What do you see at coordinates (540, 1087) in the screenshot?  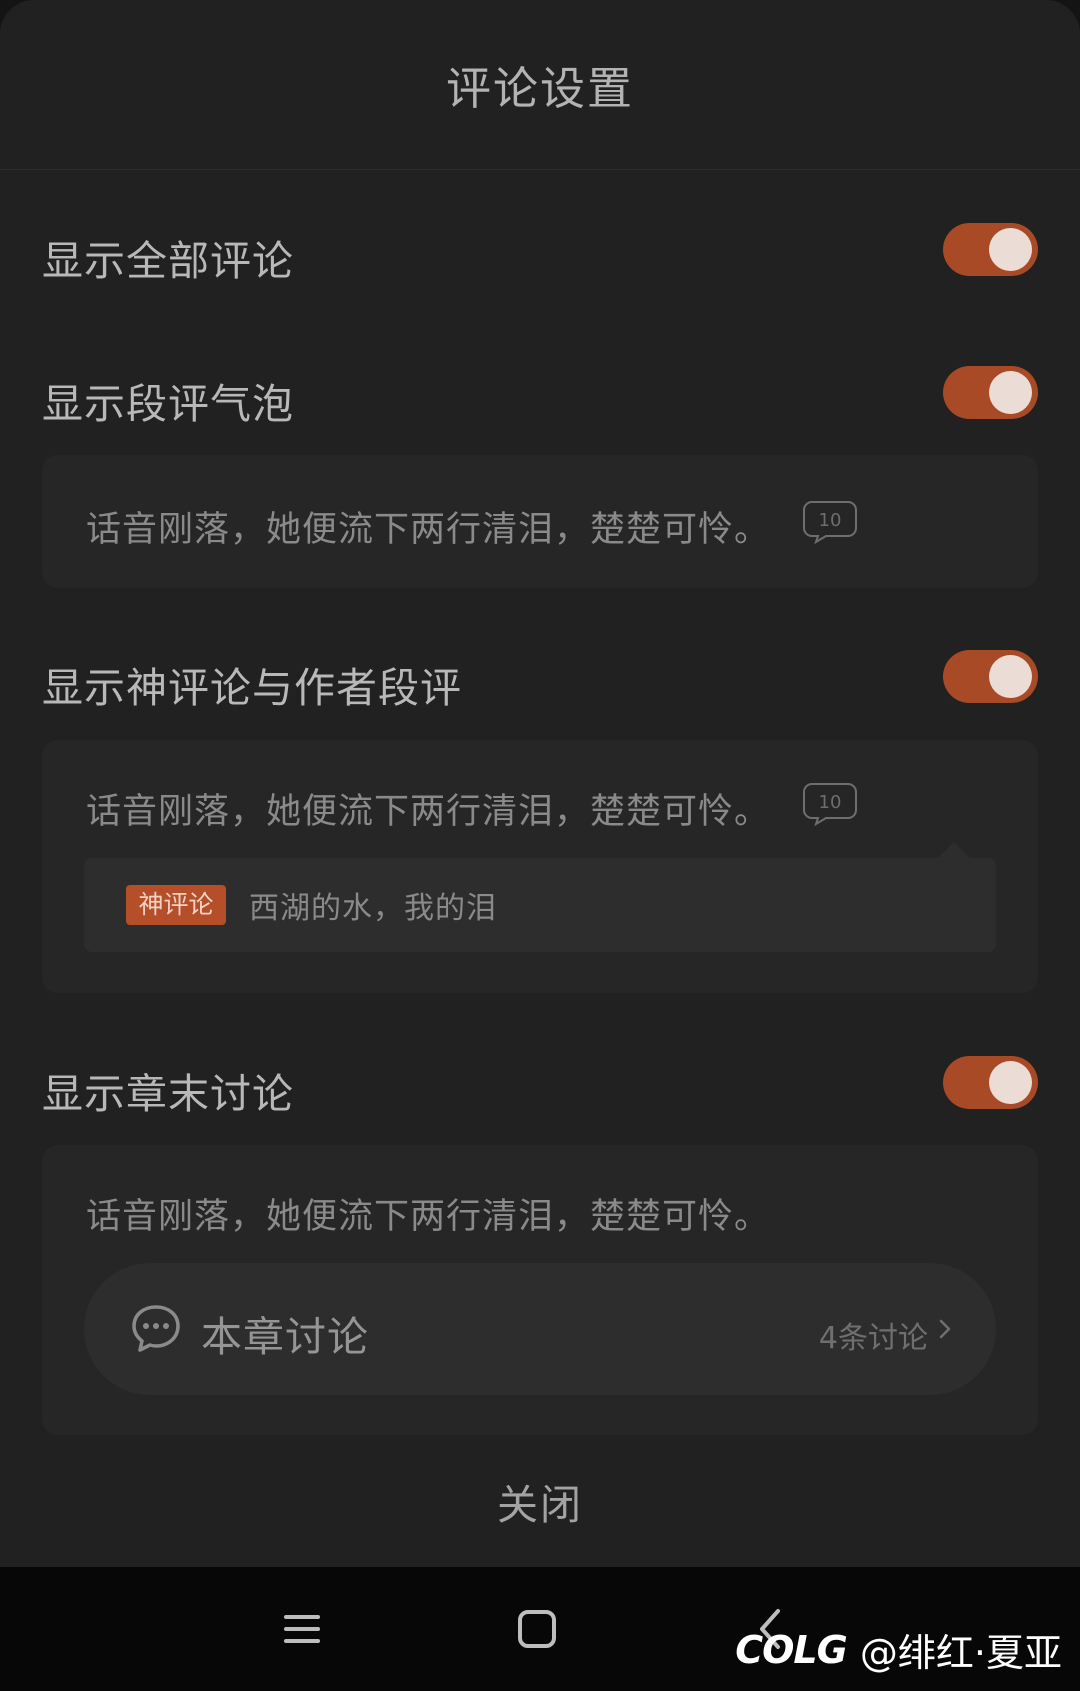 I see `setting-row-chapter-discussion: 显示章末讨论` at bounding box center [540, 1087].